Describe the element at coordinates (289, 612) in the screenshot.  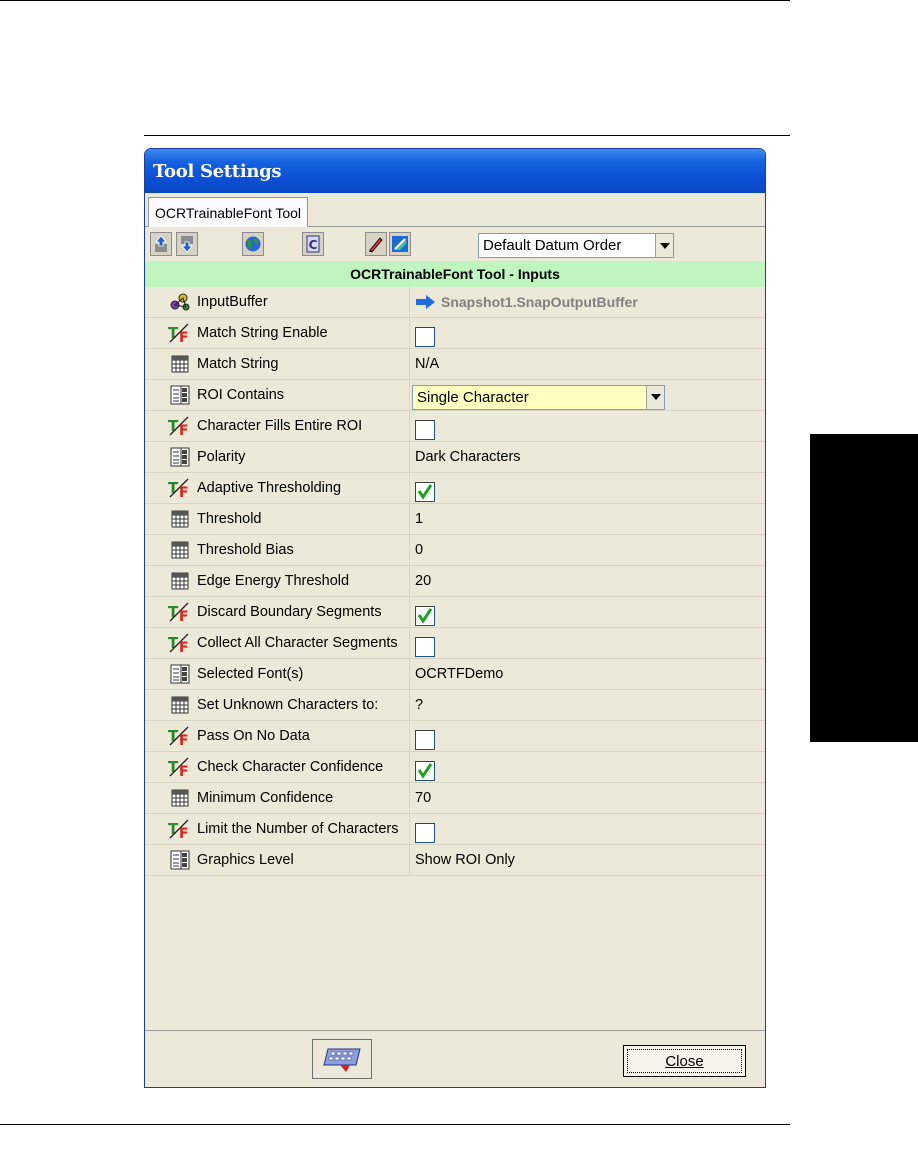
I see `property-label: Discard Boundary Segments` at that location.